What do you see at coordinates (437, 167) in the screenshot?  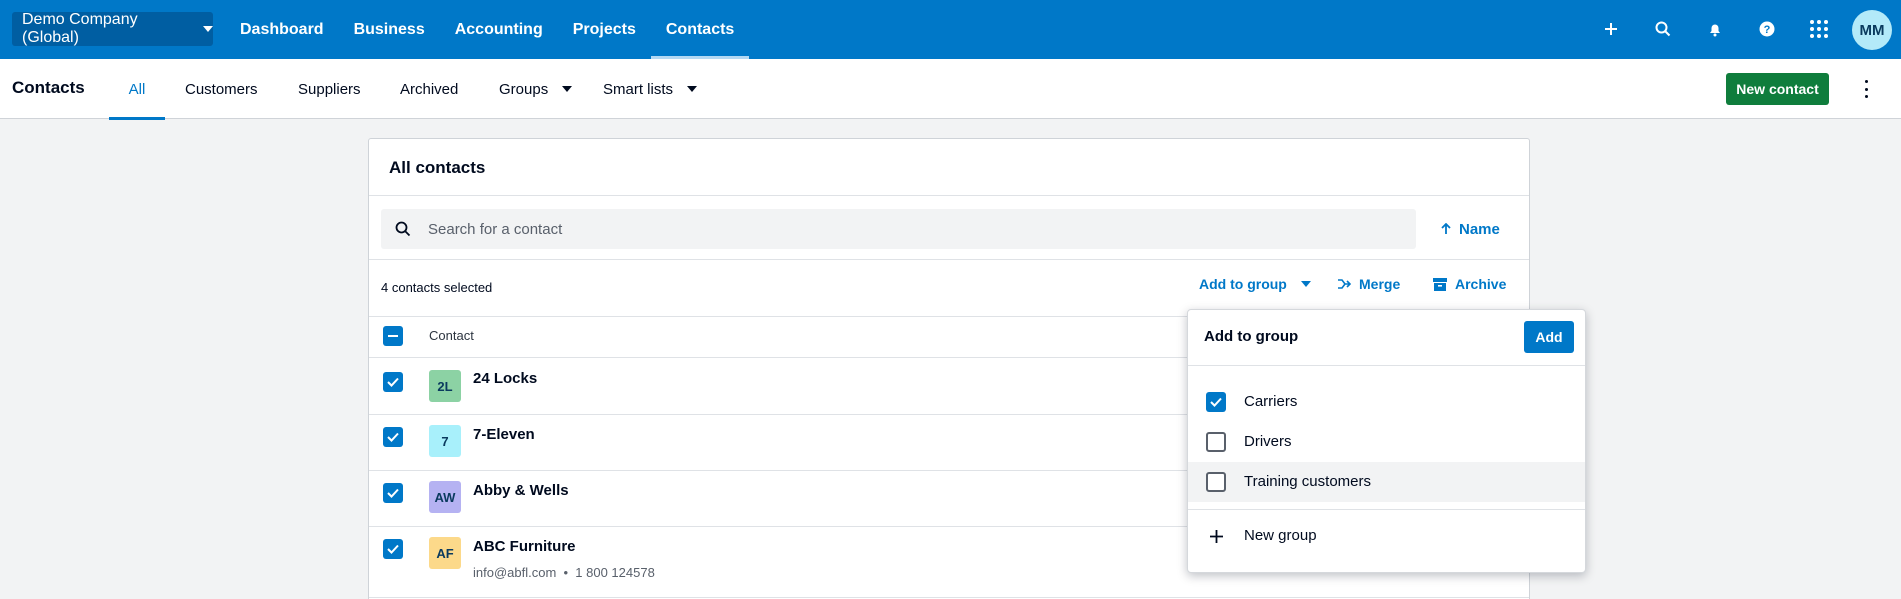 I see `card-title: All contacts` at bounding box center [437, 167].